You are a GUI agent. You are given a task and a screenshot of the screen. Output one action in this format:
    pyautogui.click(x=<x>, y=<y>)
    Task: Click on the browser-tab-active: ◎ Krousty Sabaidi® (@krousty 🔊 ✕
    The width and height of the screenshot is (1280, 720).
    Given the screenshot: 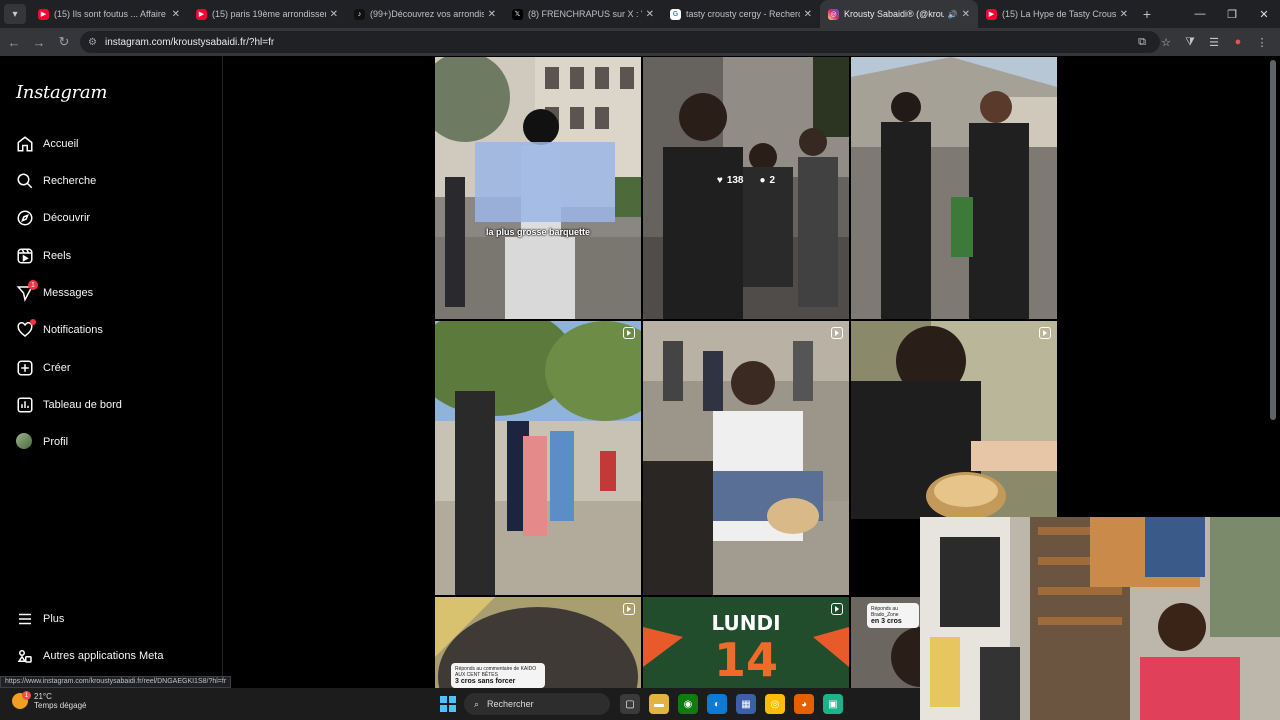 What is the action you would take?
    pyautogui.click(x=899, y=14)
    